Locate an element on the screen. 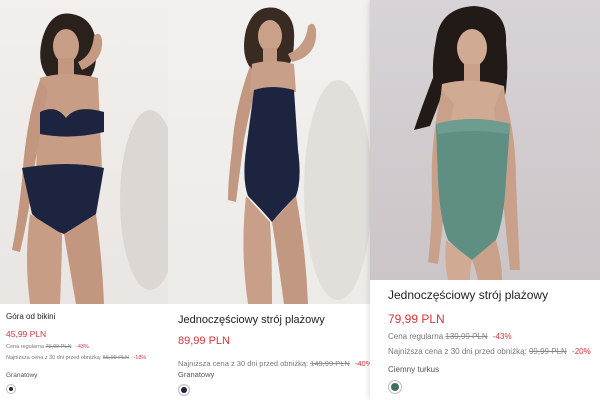  lowest-price-value: 99,99 PLN is located at coordinates (547, 351).